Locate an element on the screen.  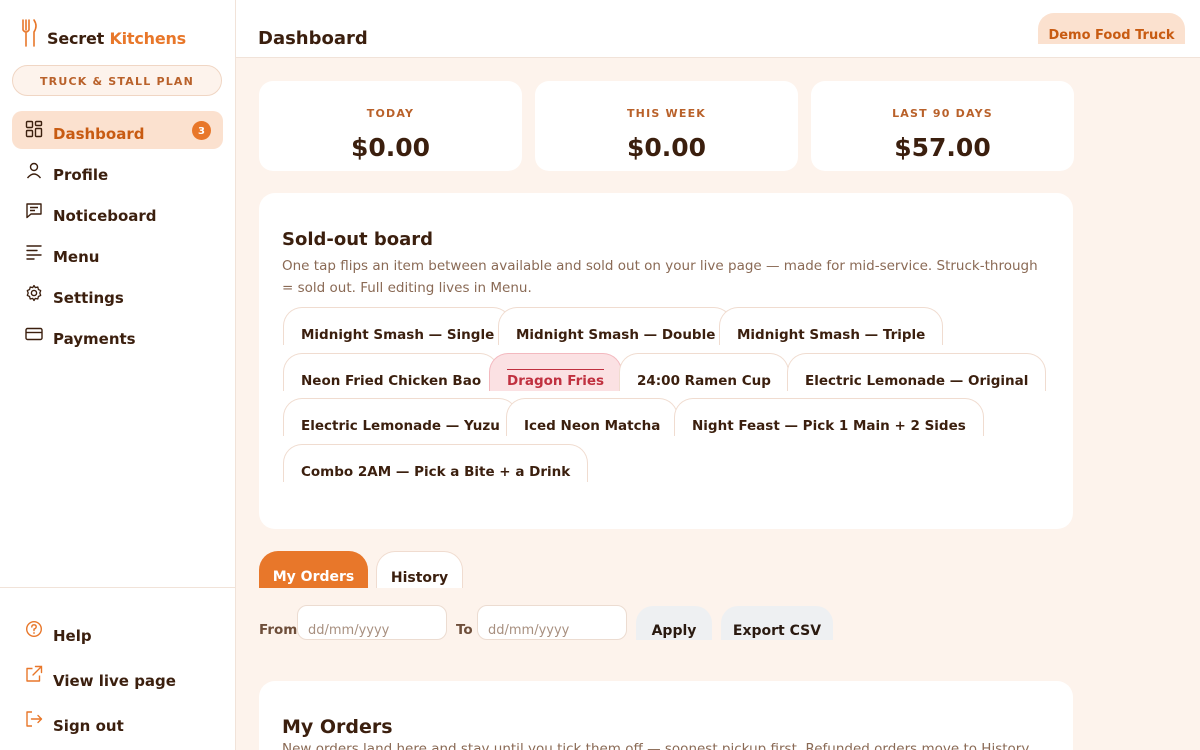
section-title: My Orders is located at coordinates (337, 727).